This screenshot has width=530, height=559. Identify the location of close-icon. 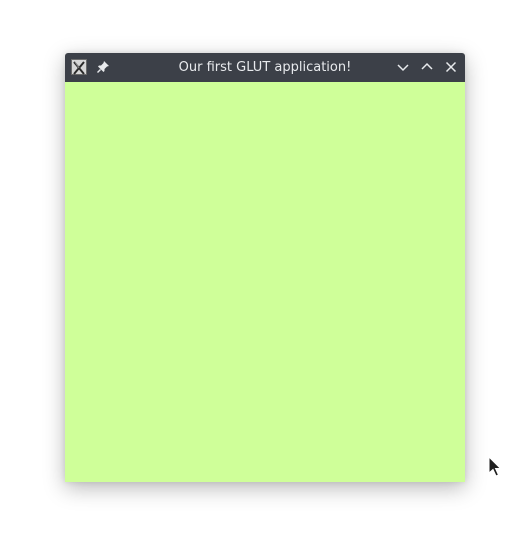
(451, 67).